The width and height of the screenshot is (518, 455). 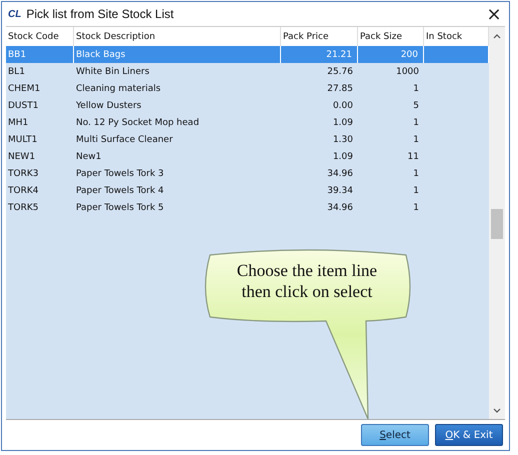 What do you see at coordinates (23, 191) in the screenshot?
I see `table-cell-text: TORK4` at bounding box center [23, 191].